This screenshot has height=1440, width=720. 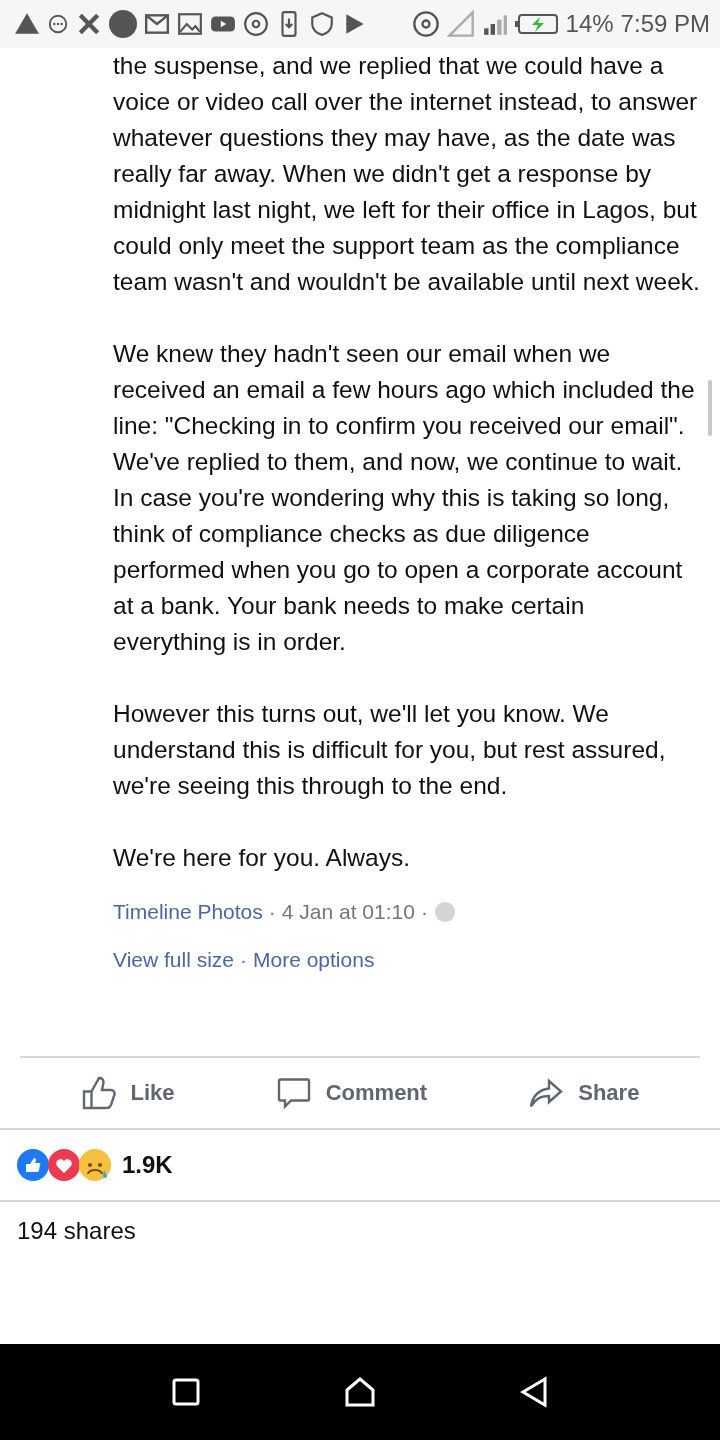 What do you see at coordinates (351, 1093) in the screenshot?
I see `action-button: Comment` at bounding box center [351, 1093].